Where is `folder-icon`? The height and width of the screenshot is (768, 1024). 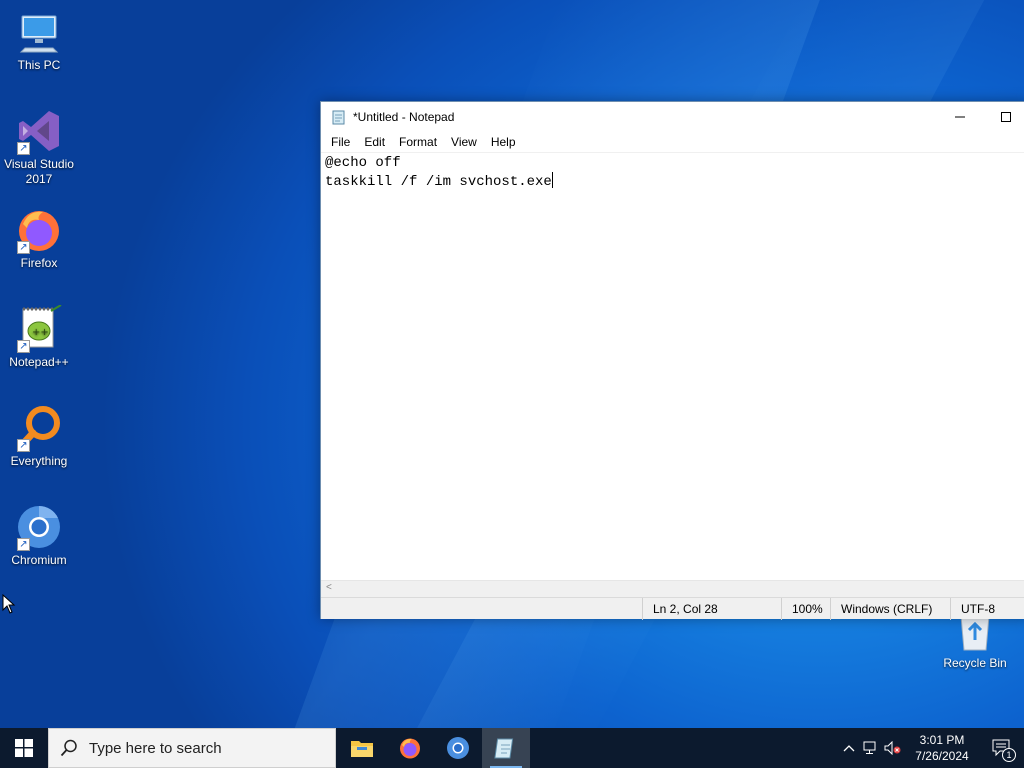 folder-icon is located at coordinates (362, 749).